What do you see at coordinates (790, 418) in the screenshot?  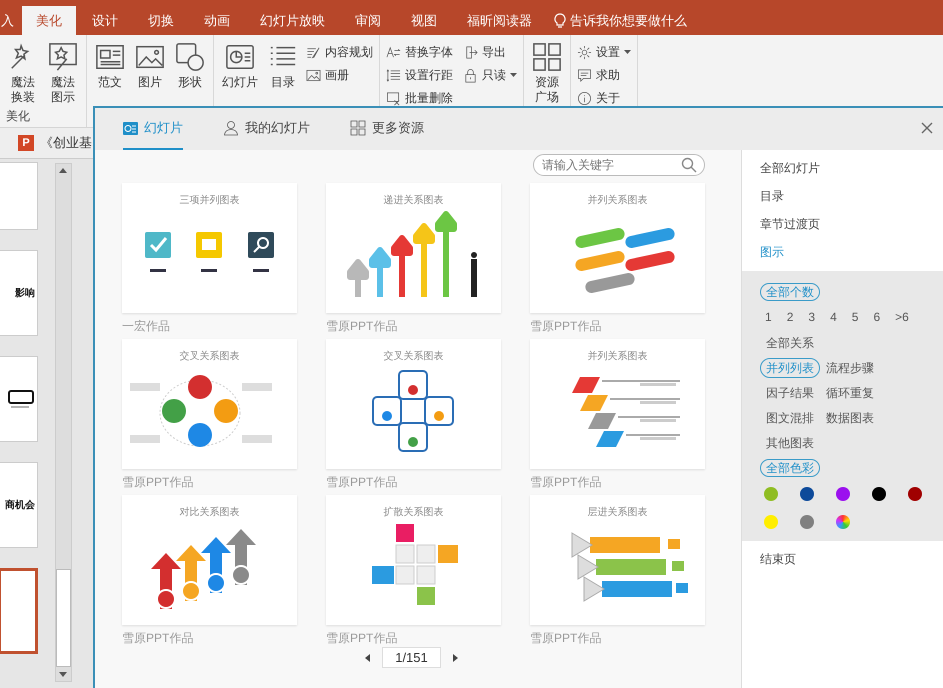 I see `relation-option: 图文混排` at bounding box center [790, 418].